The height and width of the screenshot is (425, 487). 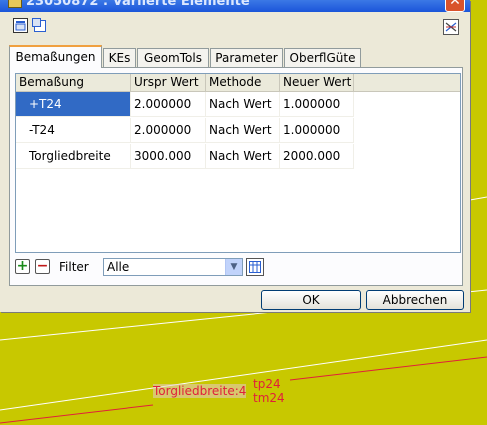 I want to click on table-settings-icon, so click(x=255, y=267).